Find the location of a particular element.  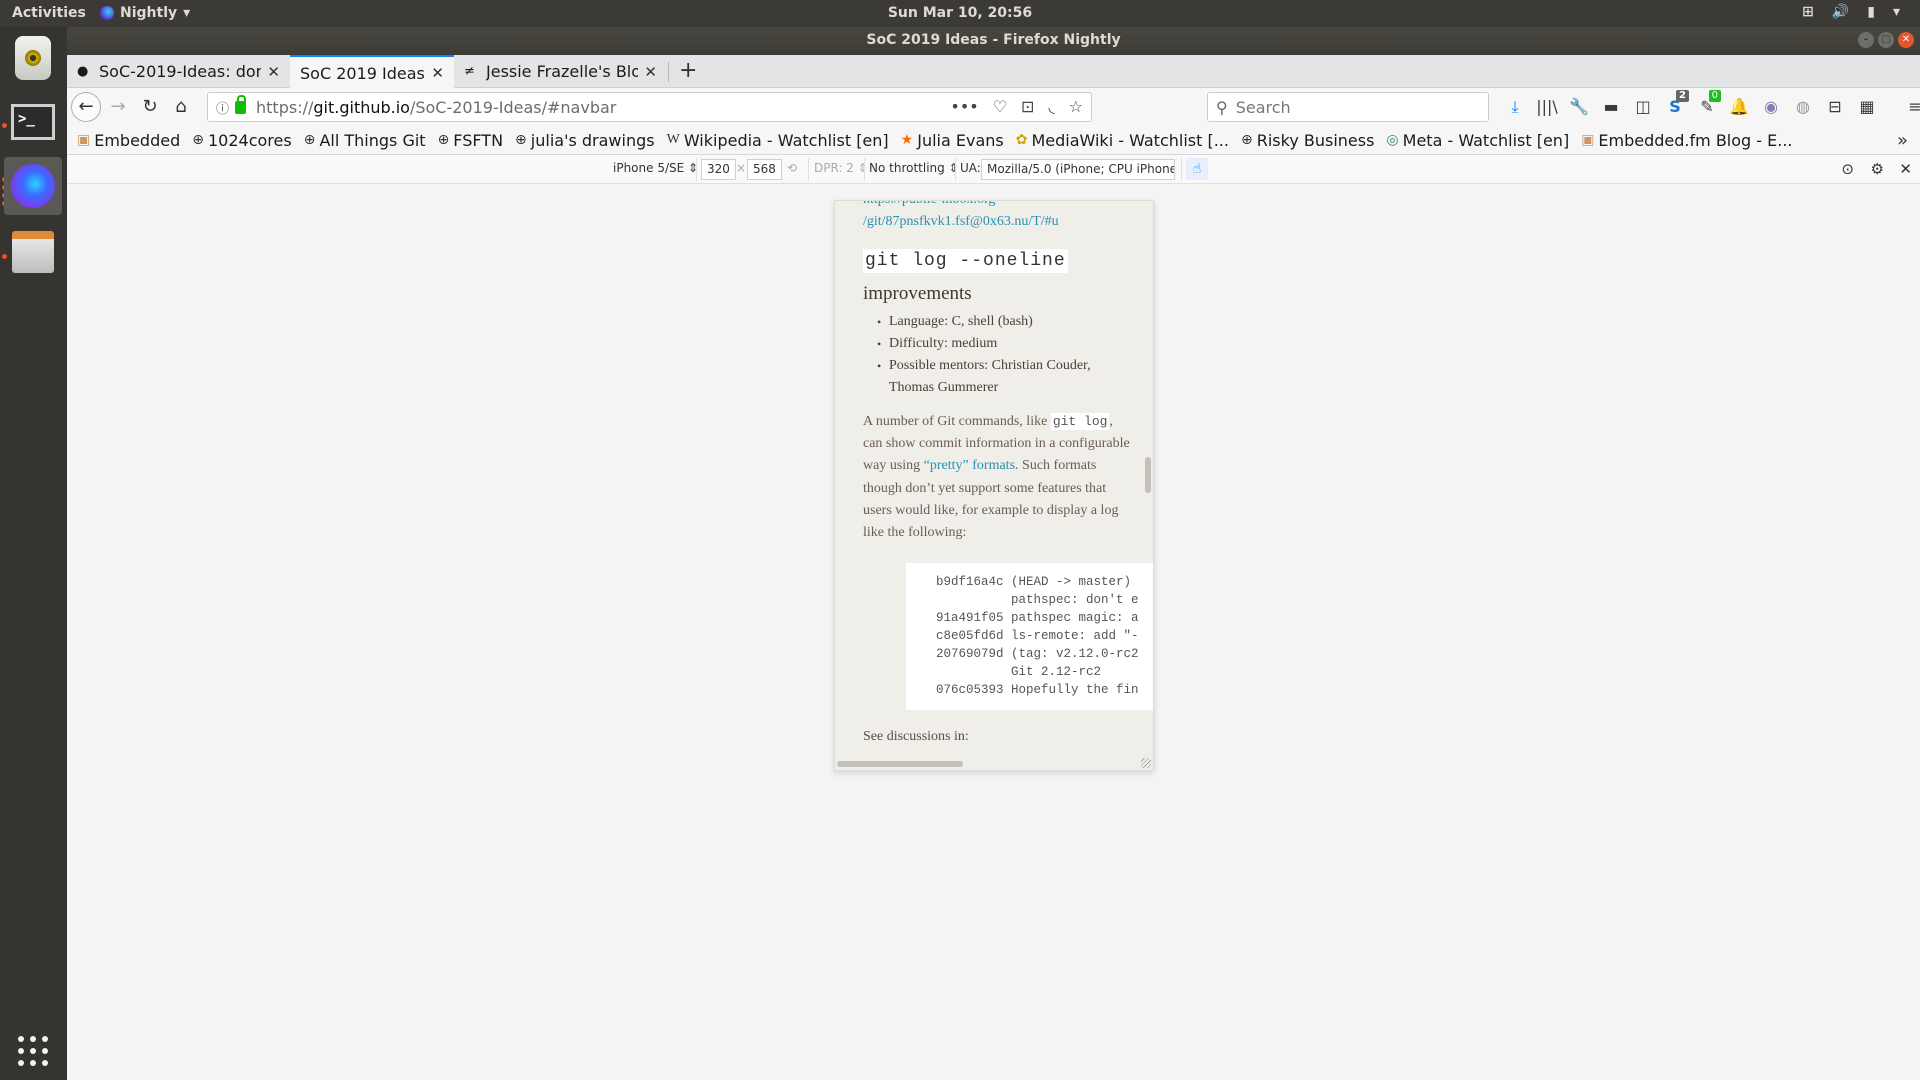

throttling-label: No throttling is located at coordinates (907, 168).